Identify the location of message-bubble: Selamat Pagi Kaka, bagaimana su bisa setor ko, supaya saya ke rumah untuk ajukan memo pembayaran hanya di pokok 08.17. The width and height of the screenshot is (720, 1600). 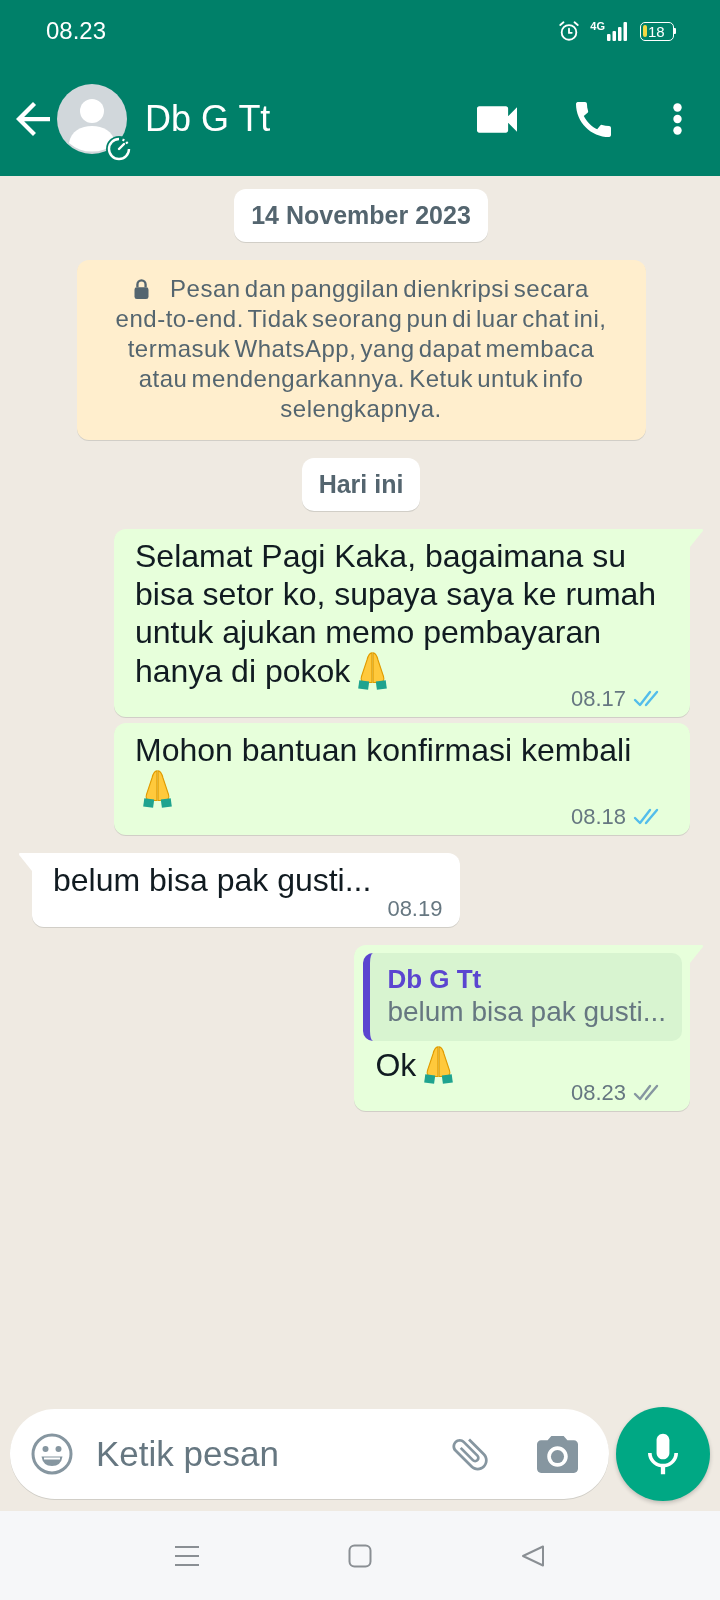
(402, 623).